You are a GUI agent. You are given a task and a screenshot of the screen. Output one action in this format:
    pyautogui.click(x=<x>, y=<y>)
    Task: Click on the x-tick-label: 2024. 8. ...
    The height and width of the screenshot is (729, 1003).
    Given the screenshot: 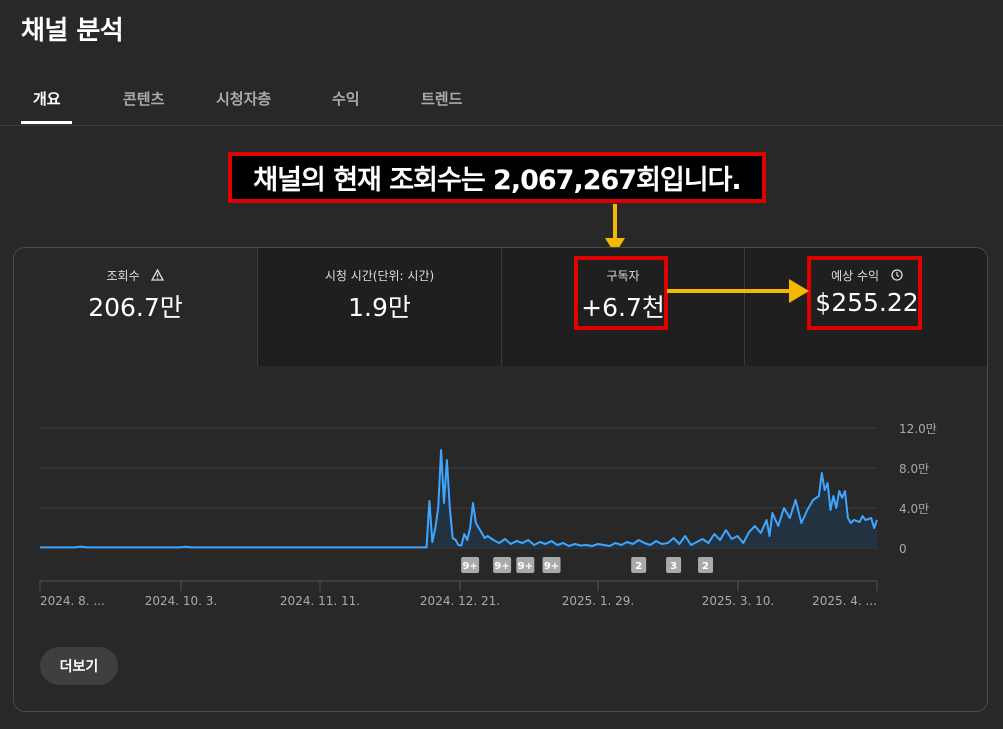 What is the action you would take?
    pyautogui.click(x=72, y=601)
    